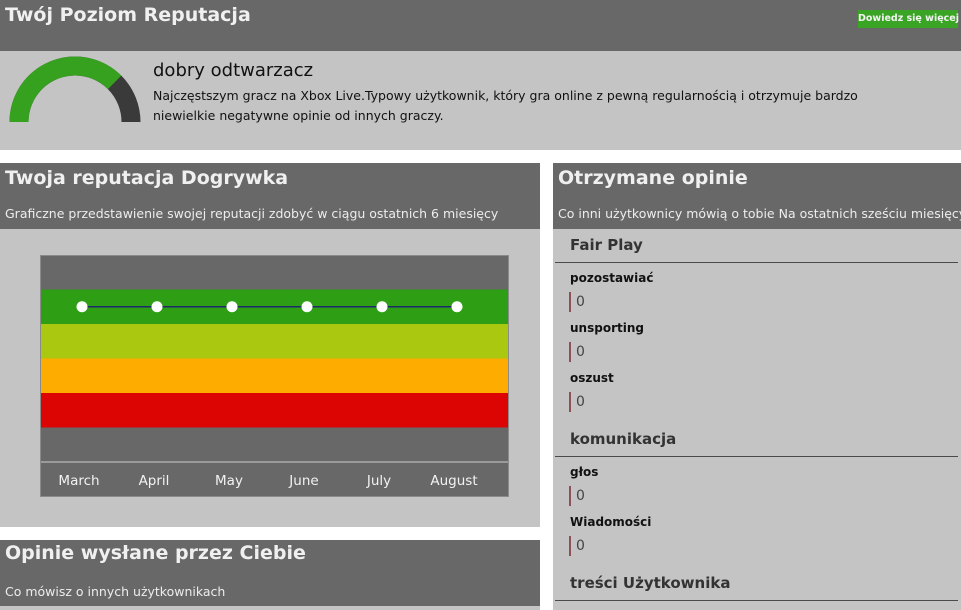 The height and width of the screenshot is (610, 961). I want to click on sent-opinions-title: Opinie wysłane przez Ciebie, so click(155, 553).